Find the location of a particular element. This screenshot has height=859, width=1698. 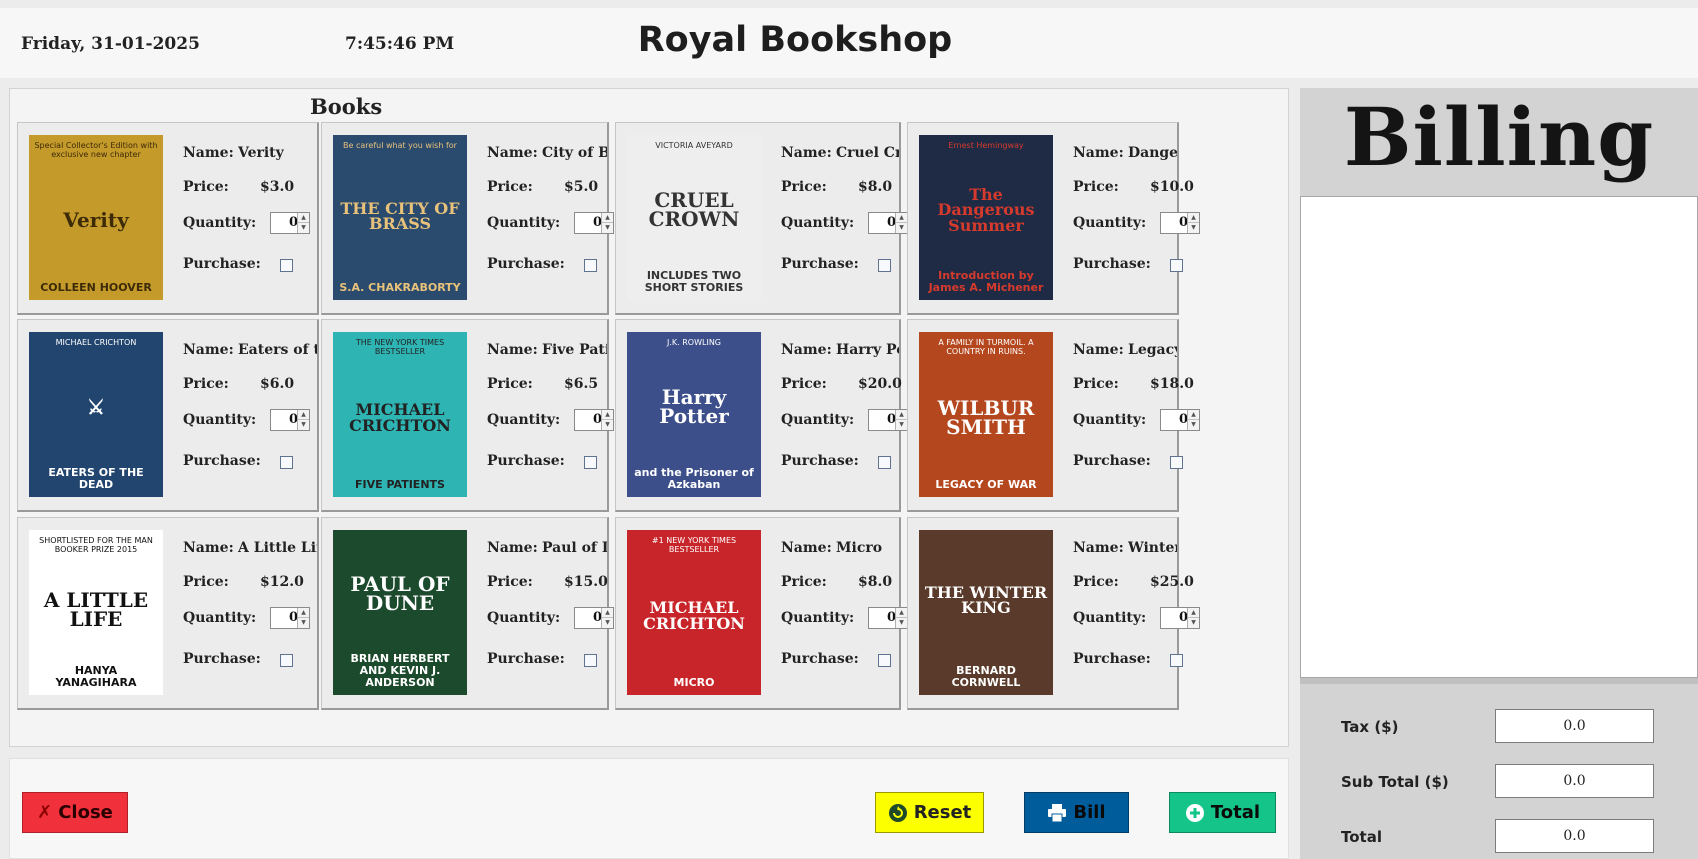

cover-tagline: MICHAEL CRICHTON is located at coordinates (96, 342).